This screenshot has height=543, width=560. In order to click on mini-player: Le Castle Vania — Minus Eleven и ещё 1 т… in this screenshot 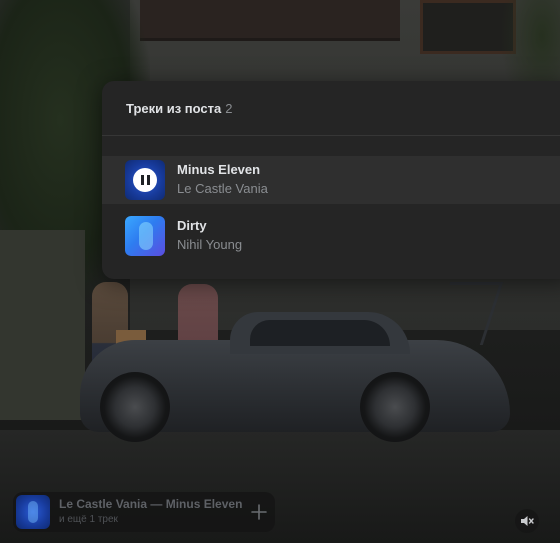, I will do `click(144, 512)`.